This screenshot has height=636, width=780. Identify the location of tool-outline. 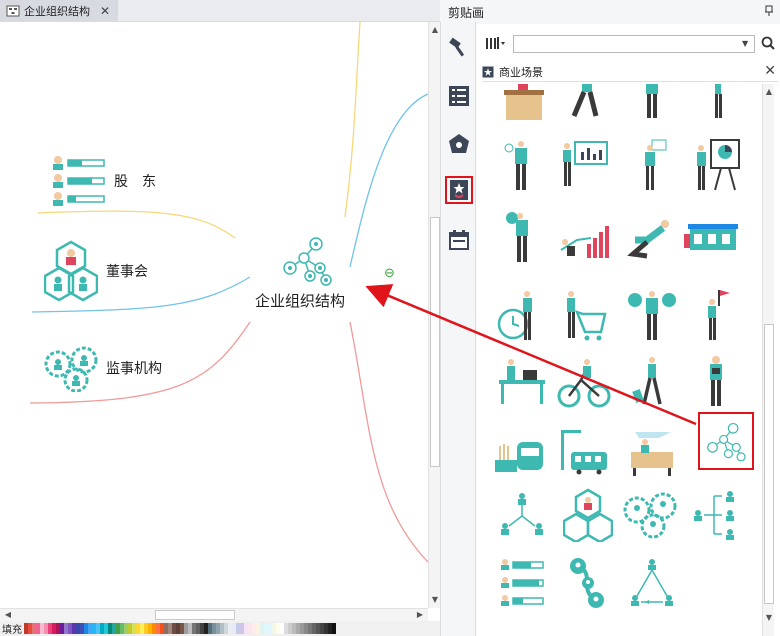
(459, 96).